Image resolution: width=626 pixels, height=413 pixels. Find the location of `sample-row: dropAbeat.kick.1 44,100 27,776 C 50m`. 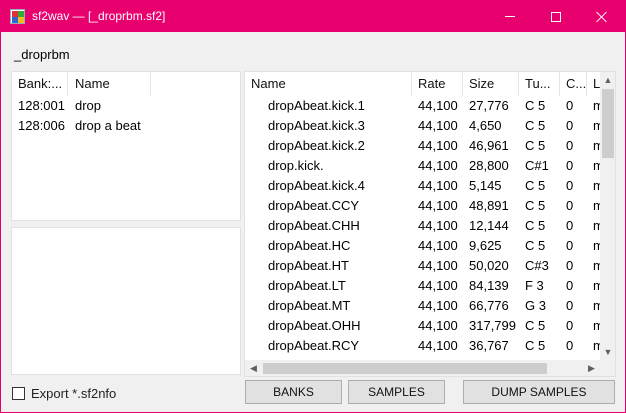

sample-row: dropAbeat.kick.1 44,100 27,776 C 50m is located at coordinates (424, 106).